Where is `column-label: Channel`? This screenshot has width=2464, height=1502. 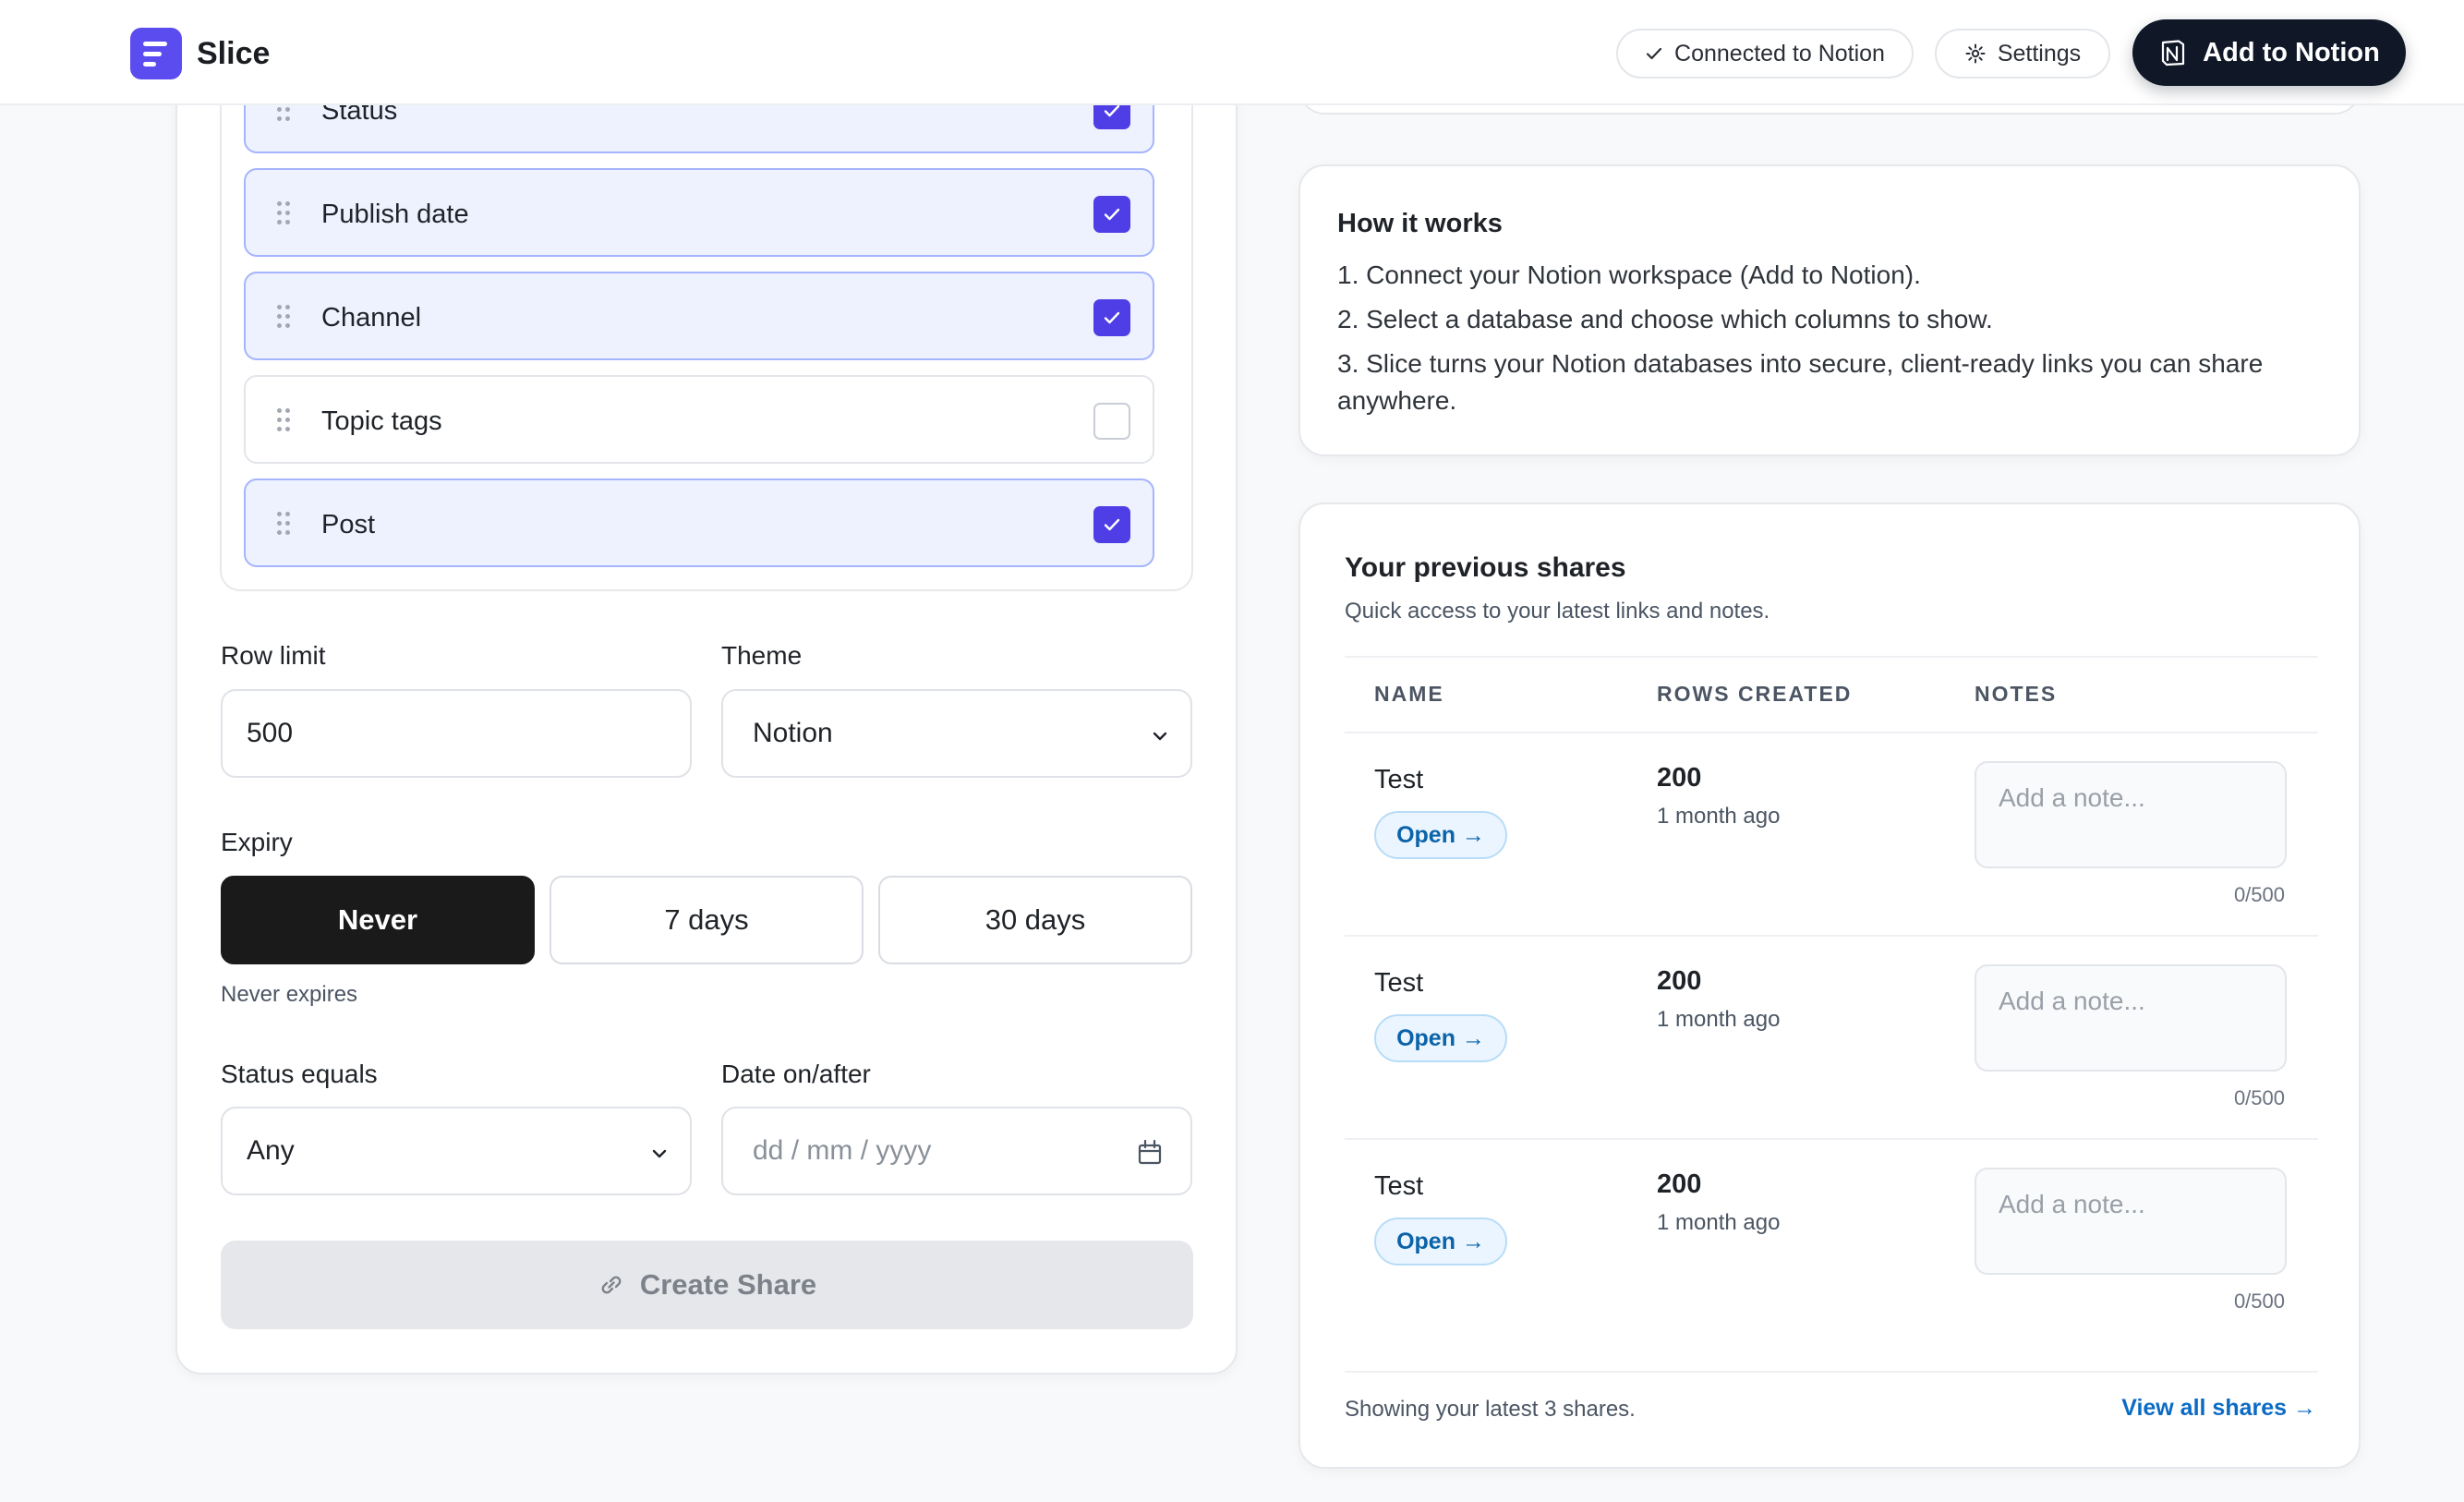 column-label: Channel is located at coordinates (372, 318).